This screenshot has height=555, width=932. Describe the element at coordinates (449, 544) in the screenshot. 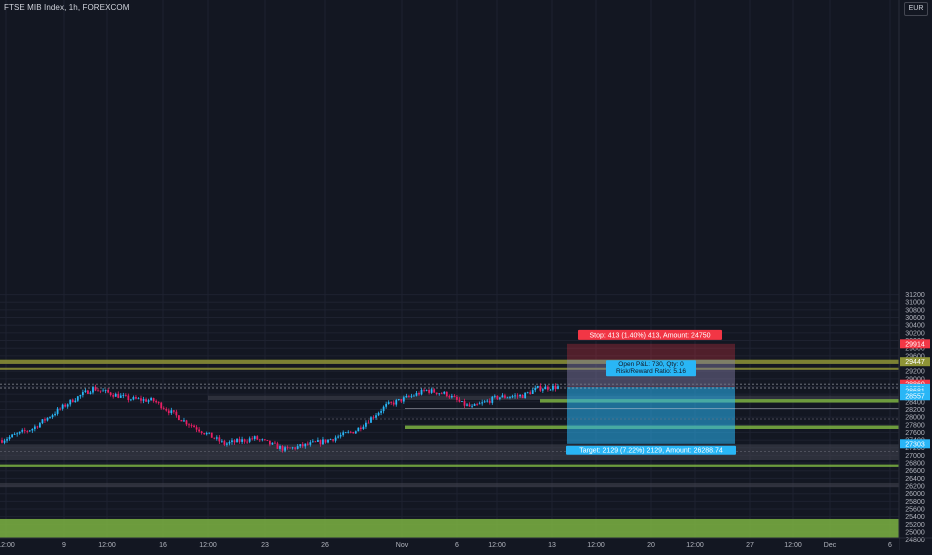

I see `time-axis-bg` at that location.